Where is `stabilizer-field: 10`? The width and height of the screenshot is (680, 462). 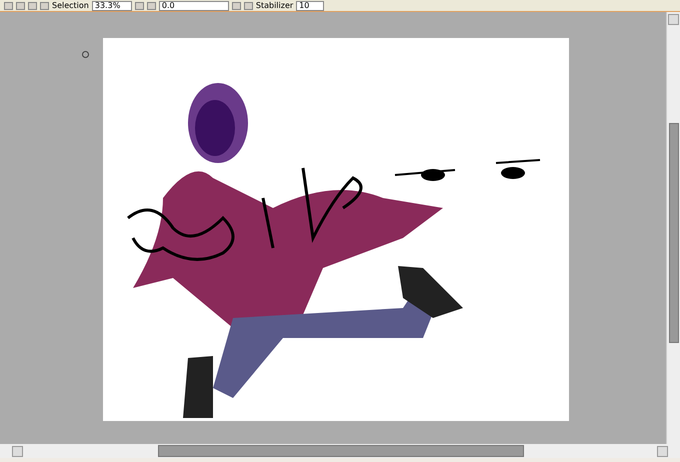
stabilizer-field: 10 is located at coordinates (310, 5).